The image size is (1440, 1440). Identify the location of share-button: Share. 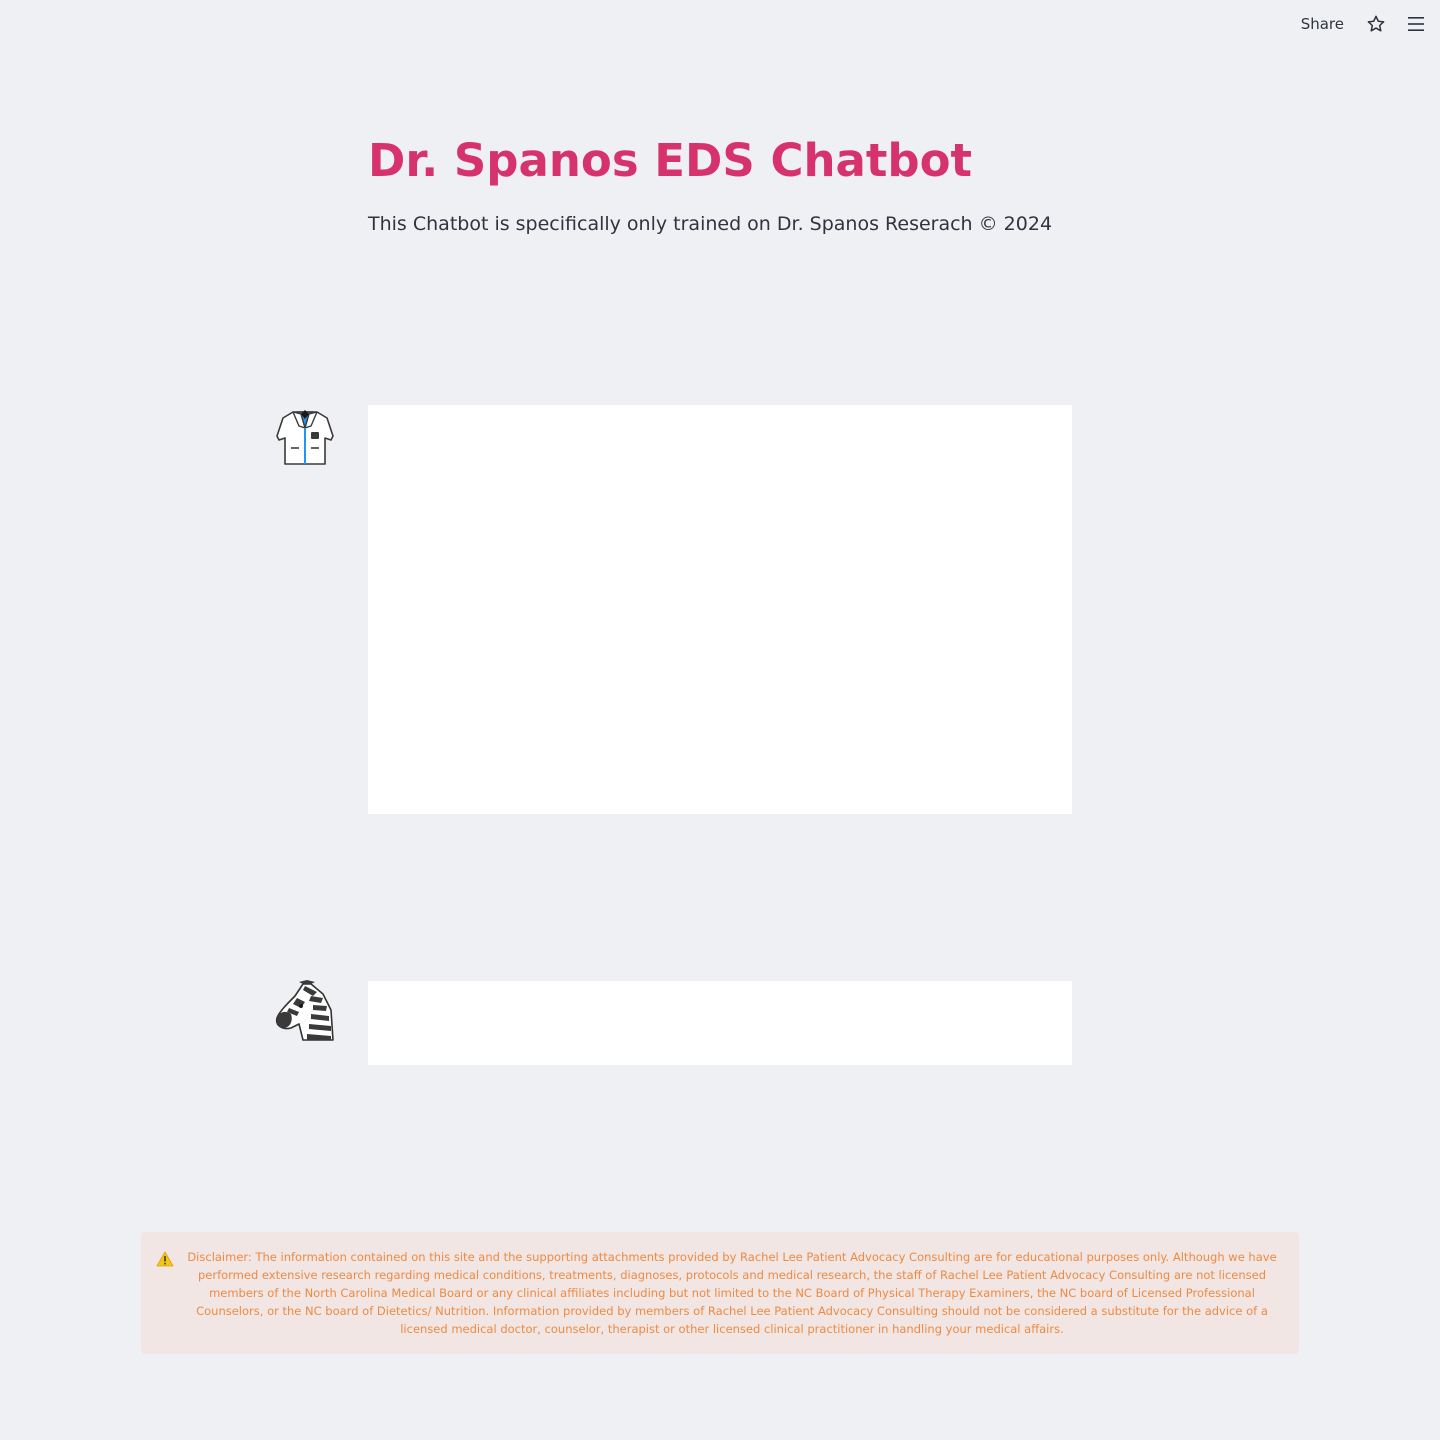
(1322, 24).